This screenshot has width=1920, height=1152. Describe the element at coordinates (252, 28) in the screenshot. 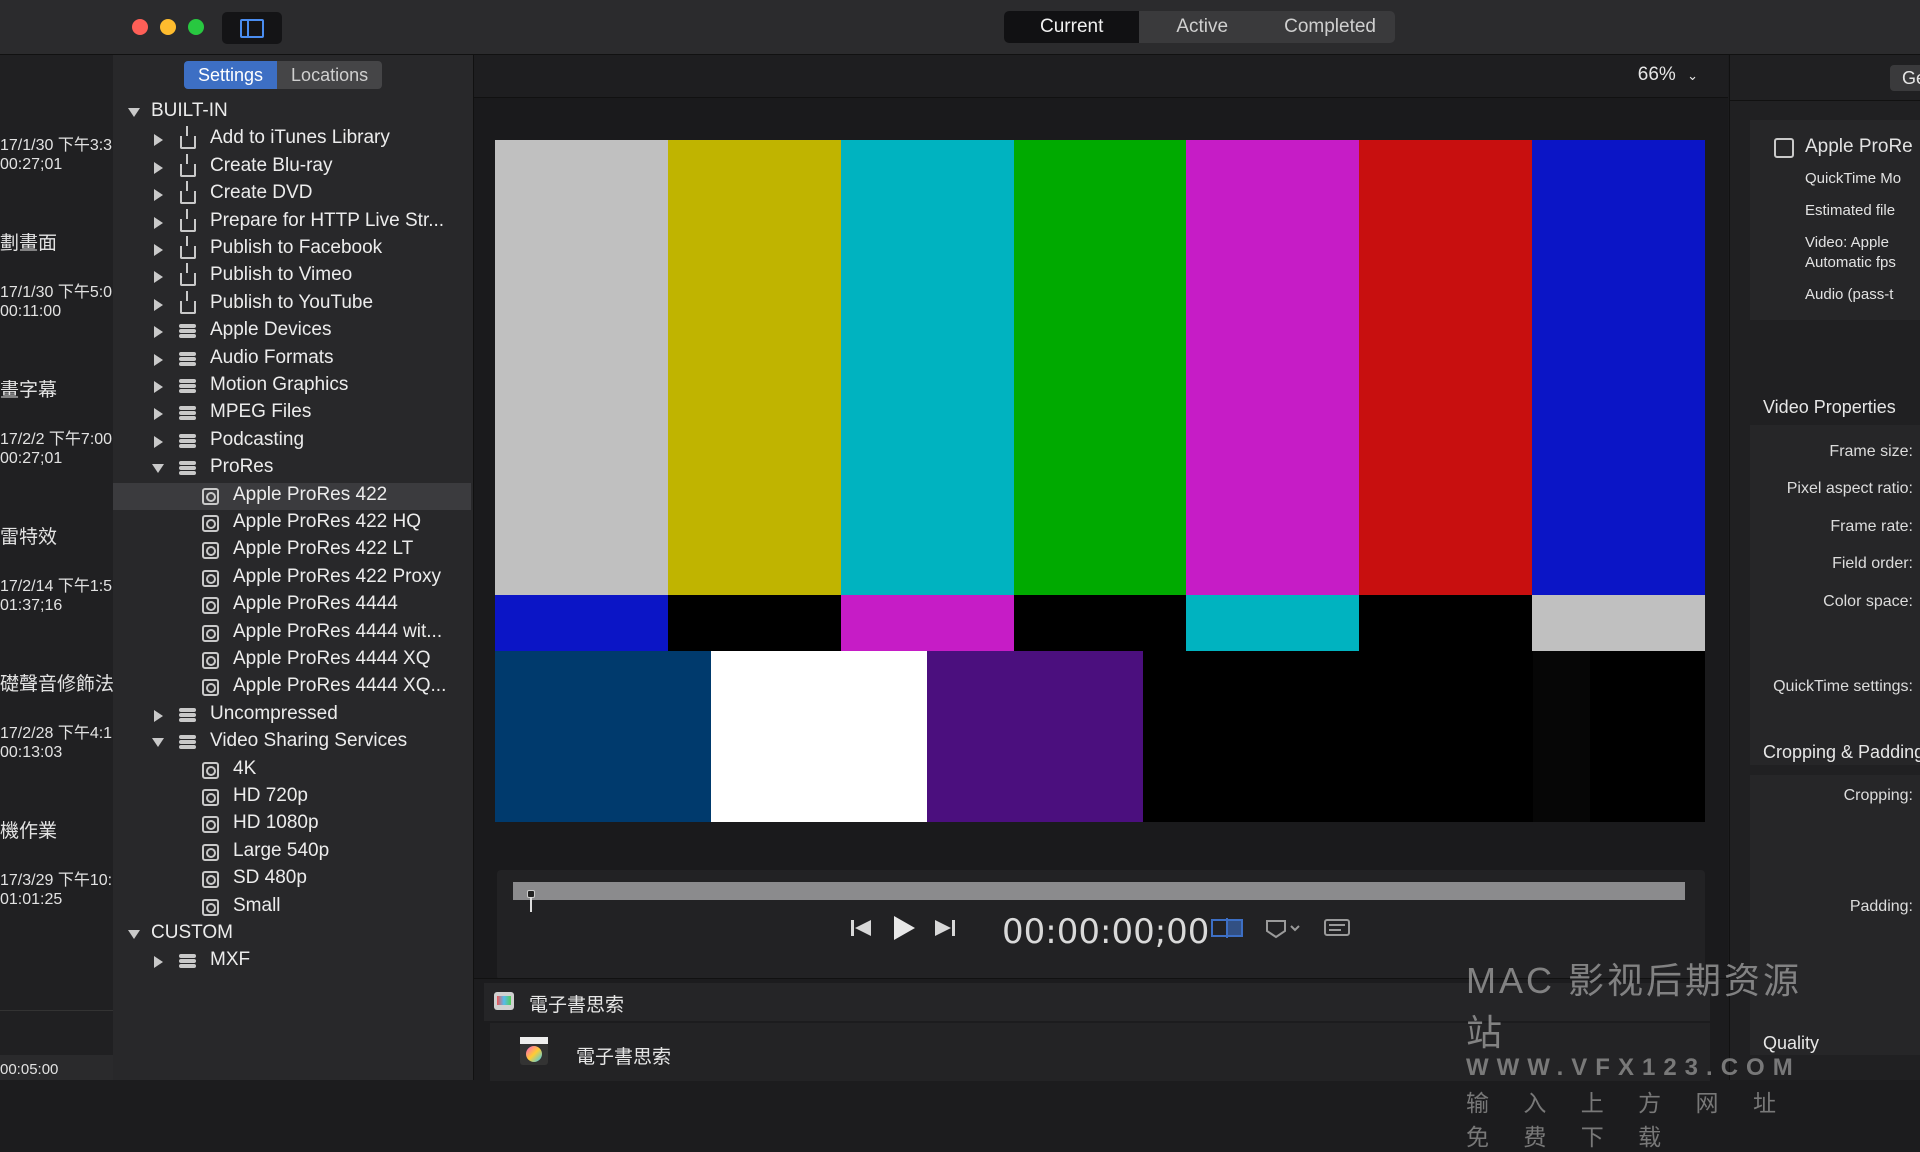

I see `sidebar-toggle-button` at that location.